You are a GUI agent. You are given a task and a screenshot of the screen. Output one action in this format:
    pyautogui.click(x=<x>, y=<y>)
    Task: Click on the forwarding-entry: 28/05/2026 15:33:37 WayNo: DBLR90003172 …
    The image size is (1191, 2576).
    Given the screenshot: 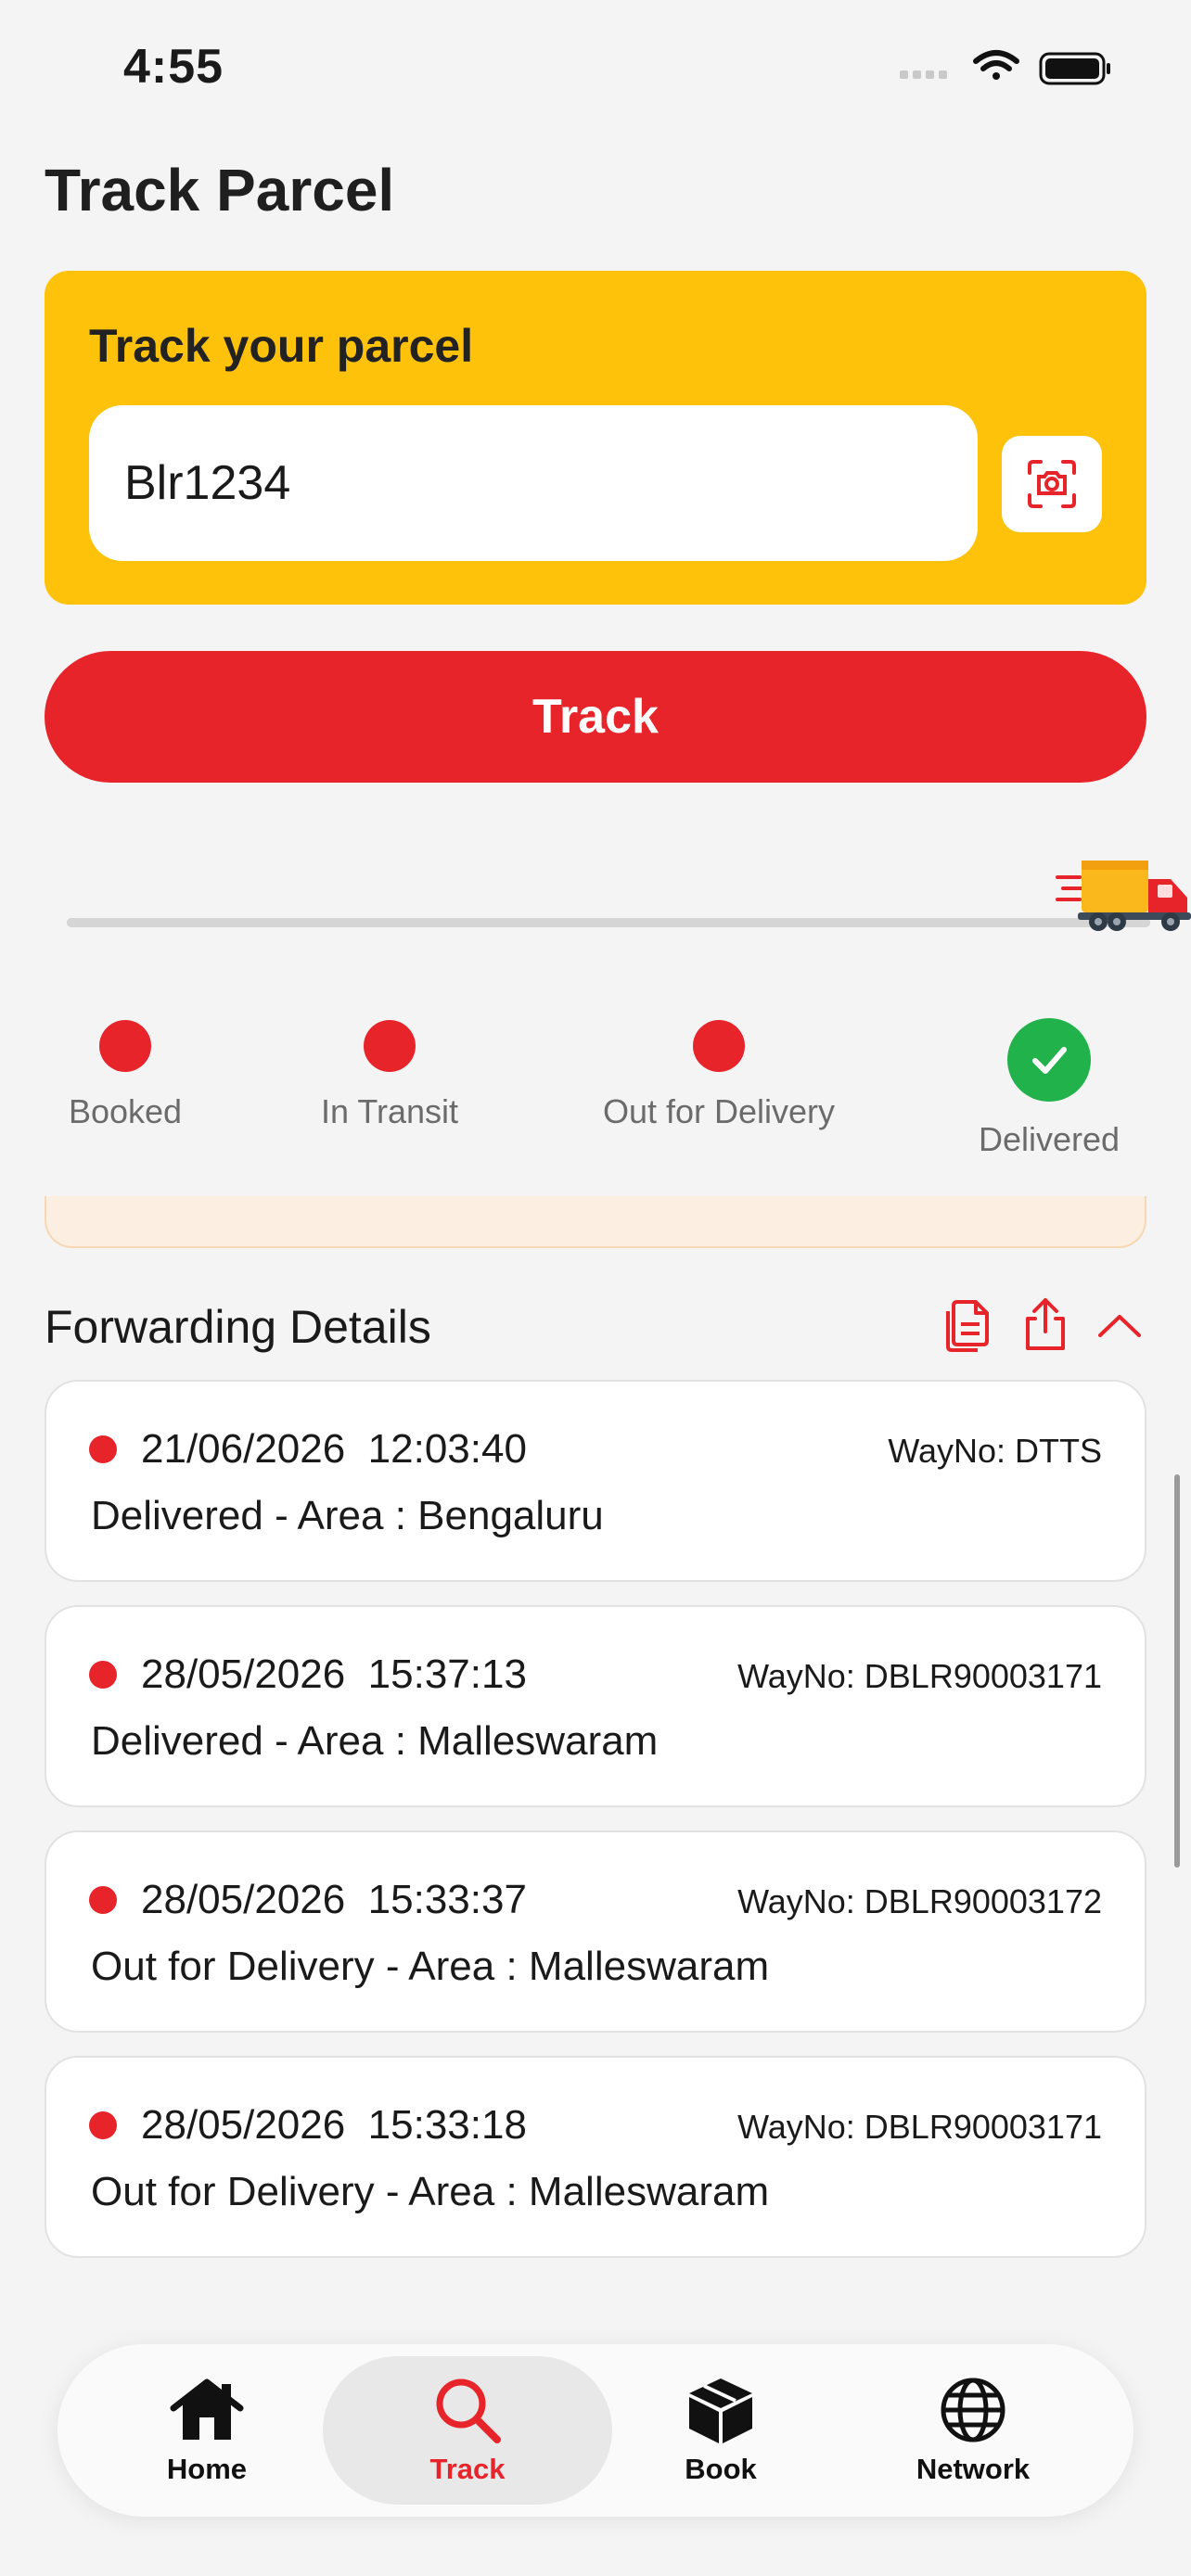 What is the action you would take?
    pyautogui.click(x=595, y=1931)
    